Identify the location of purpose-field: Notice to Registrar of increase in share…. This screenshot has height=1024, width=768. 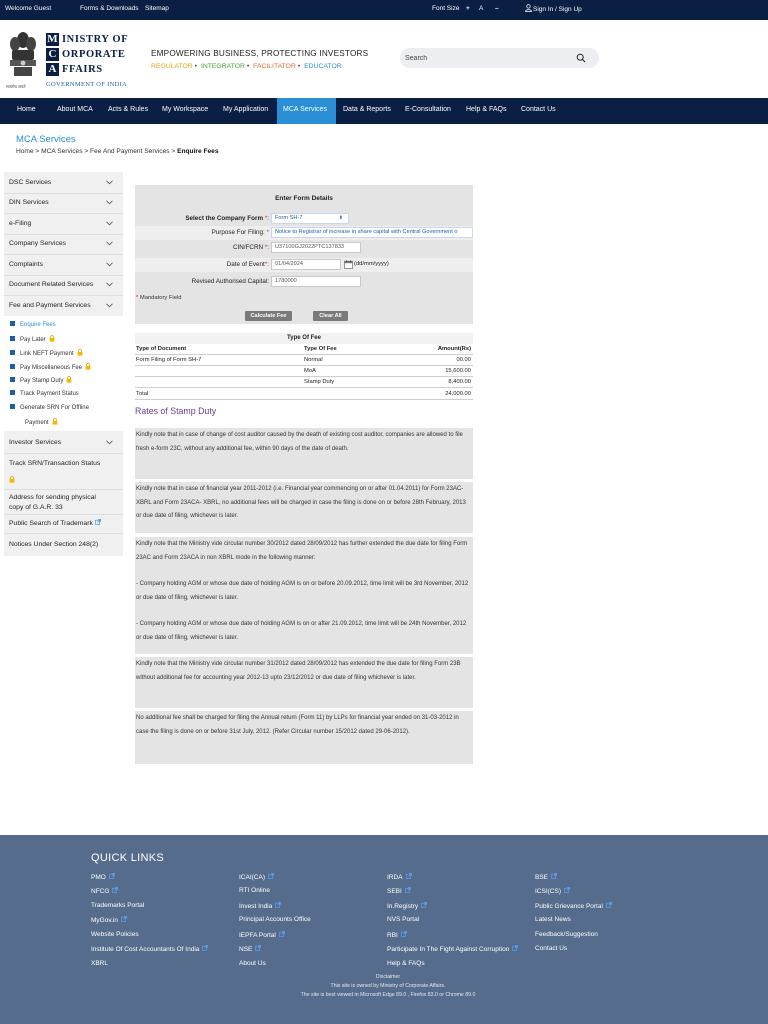
(372, 232).